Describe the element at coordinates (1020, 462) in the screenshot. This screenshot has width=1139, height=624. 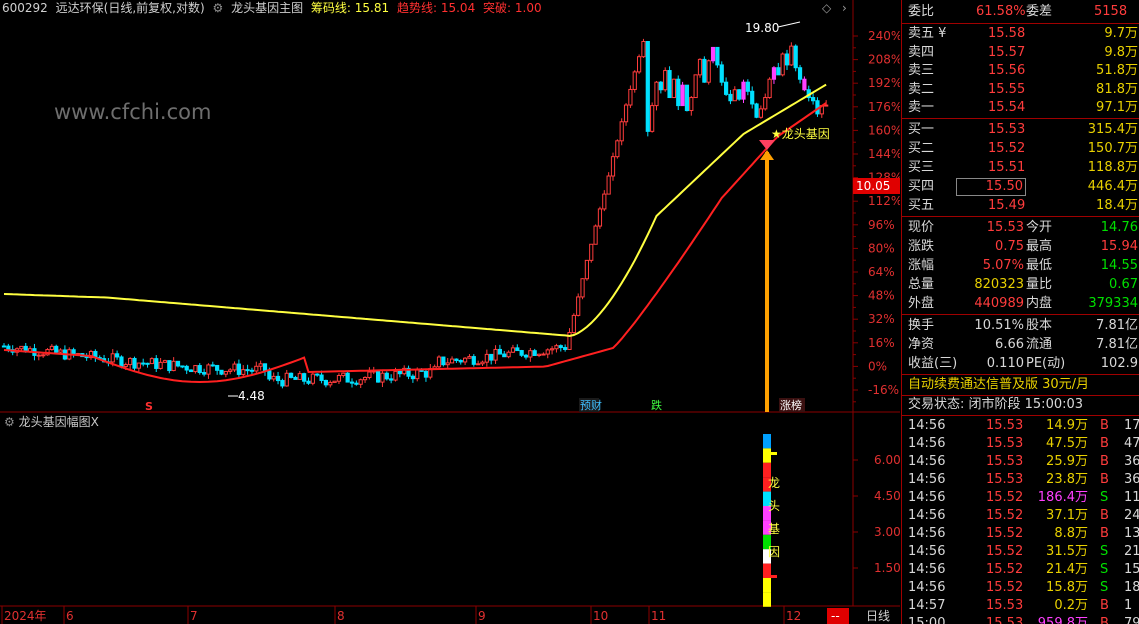
I see `tick-row: 14:56 15.53 25.9万 B 36` at that location.